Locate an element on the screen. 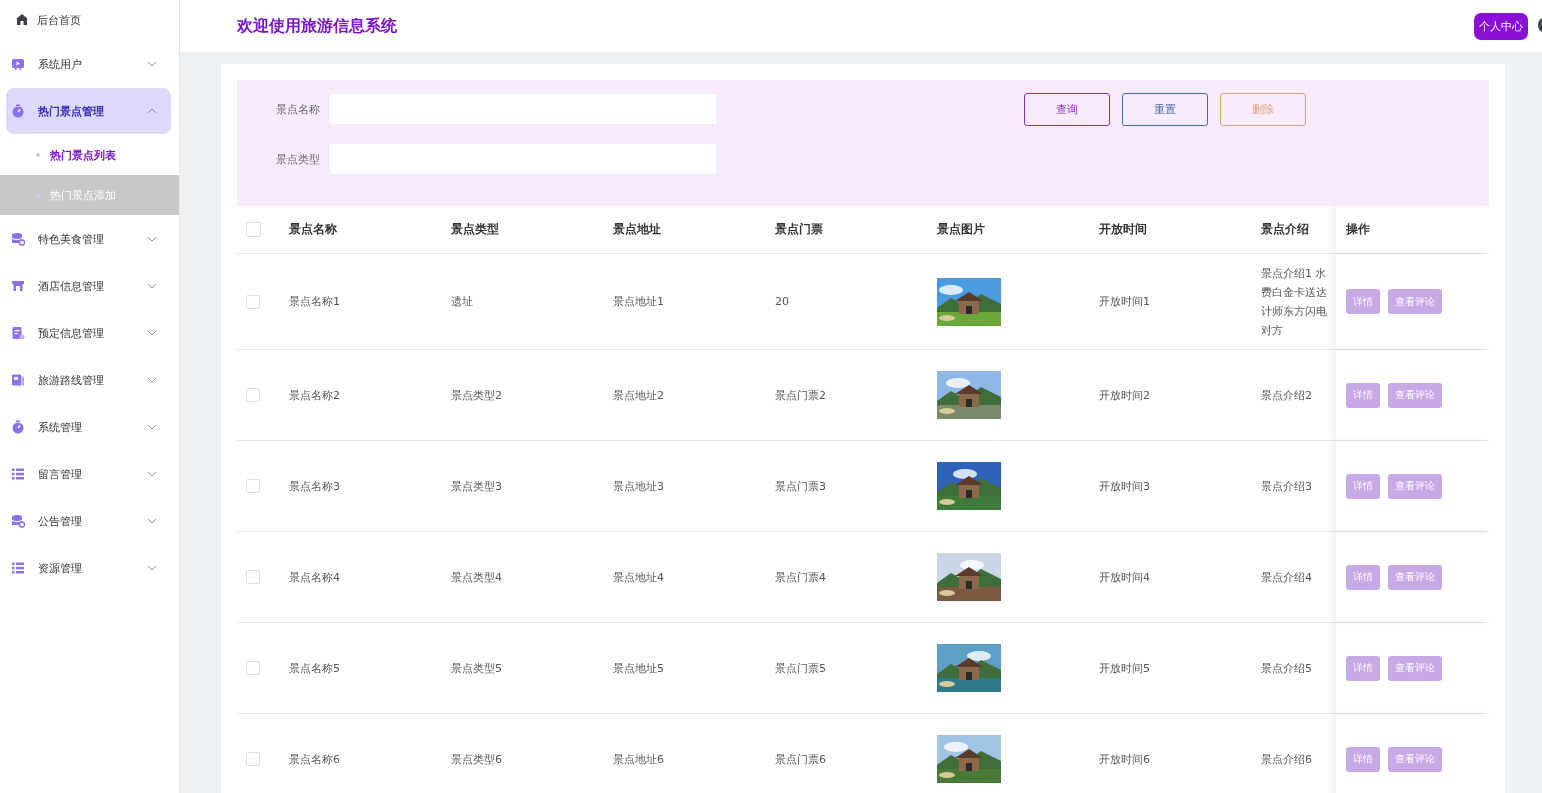  table-cell: 开放时间3 is located at coordinates (1124, 486).